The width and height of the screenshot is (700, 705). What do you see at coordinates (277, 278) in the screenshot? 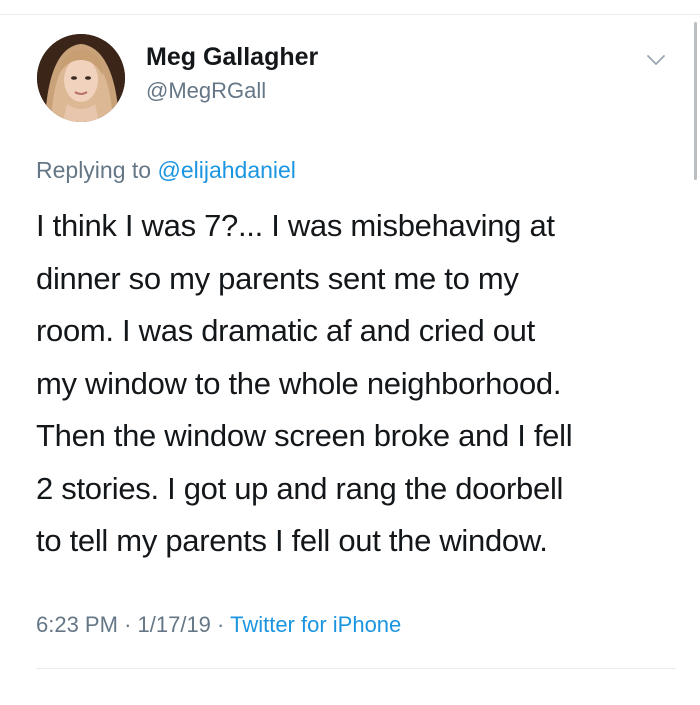
I see `tweet-text-line: dinner so my parents sent me to my` at bounding box center [277, 278].